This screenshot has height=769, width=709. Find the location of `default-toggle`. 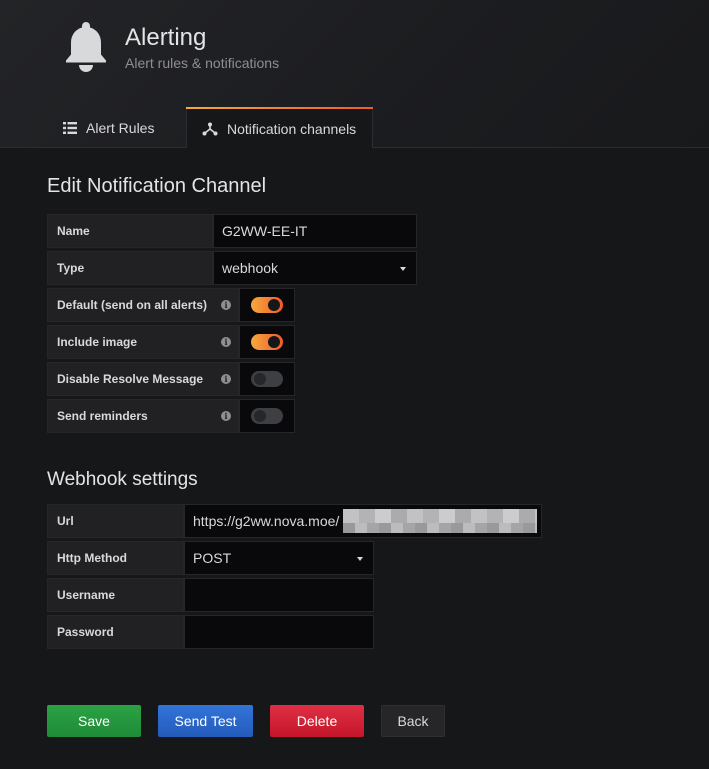

default-toggle is located at coordinates (267, 305).